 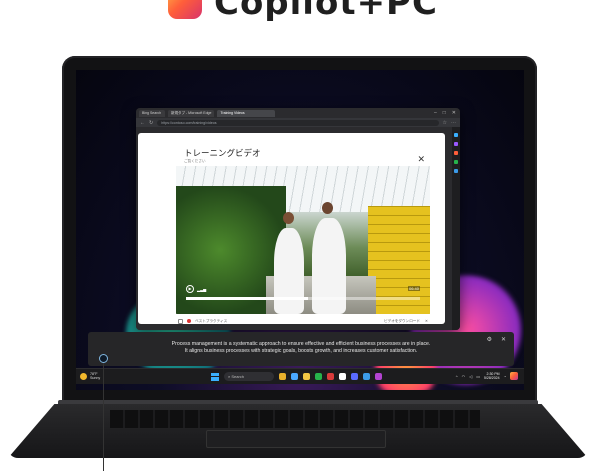 What do you see at coordinates (456, 135) in the screenshot?
I see `sidebar-search-icon` at bounding box center [456, 135].